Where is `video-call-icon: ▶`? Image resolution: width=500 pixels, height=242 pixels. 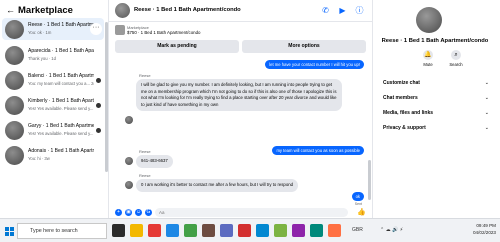 video-call-icon: ▶ is located at coordinates (342, 10).